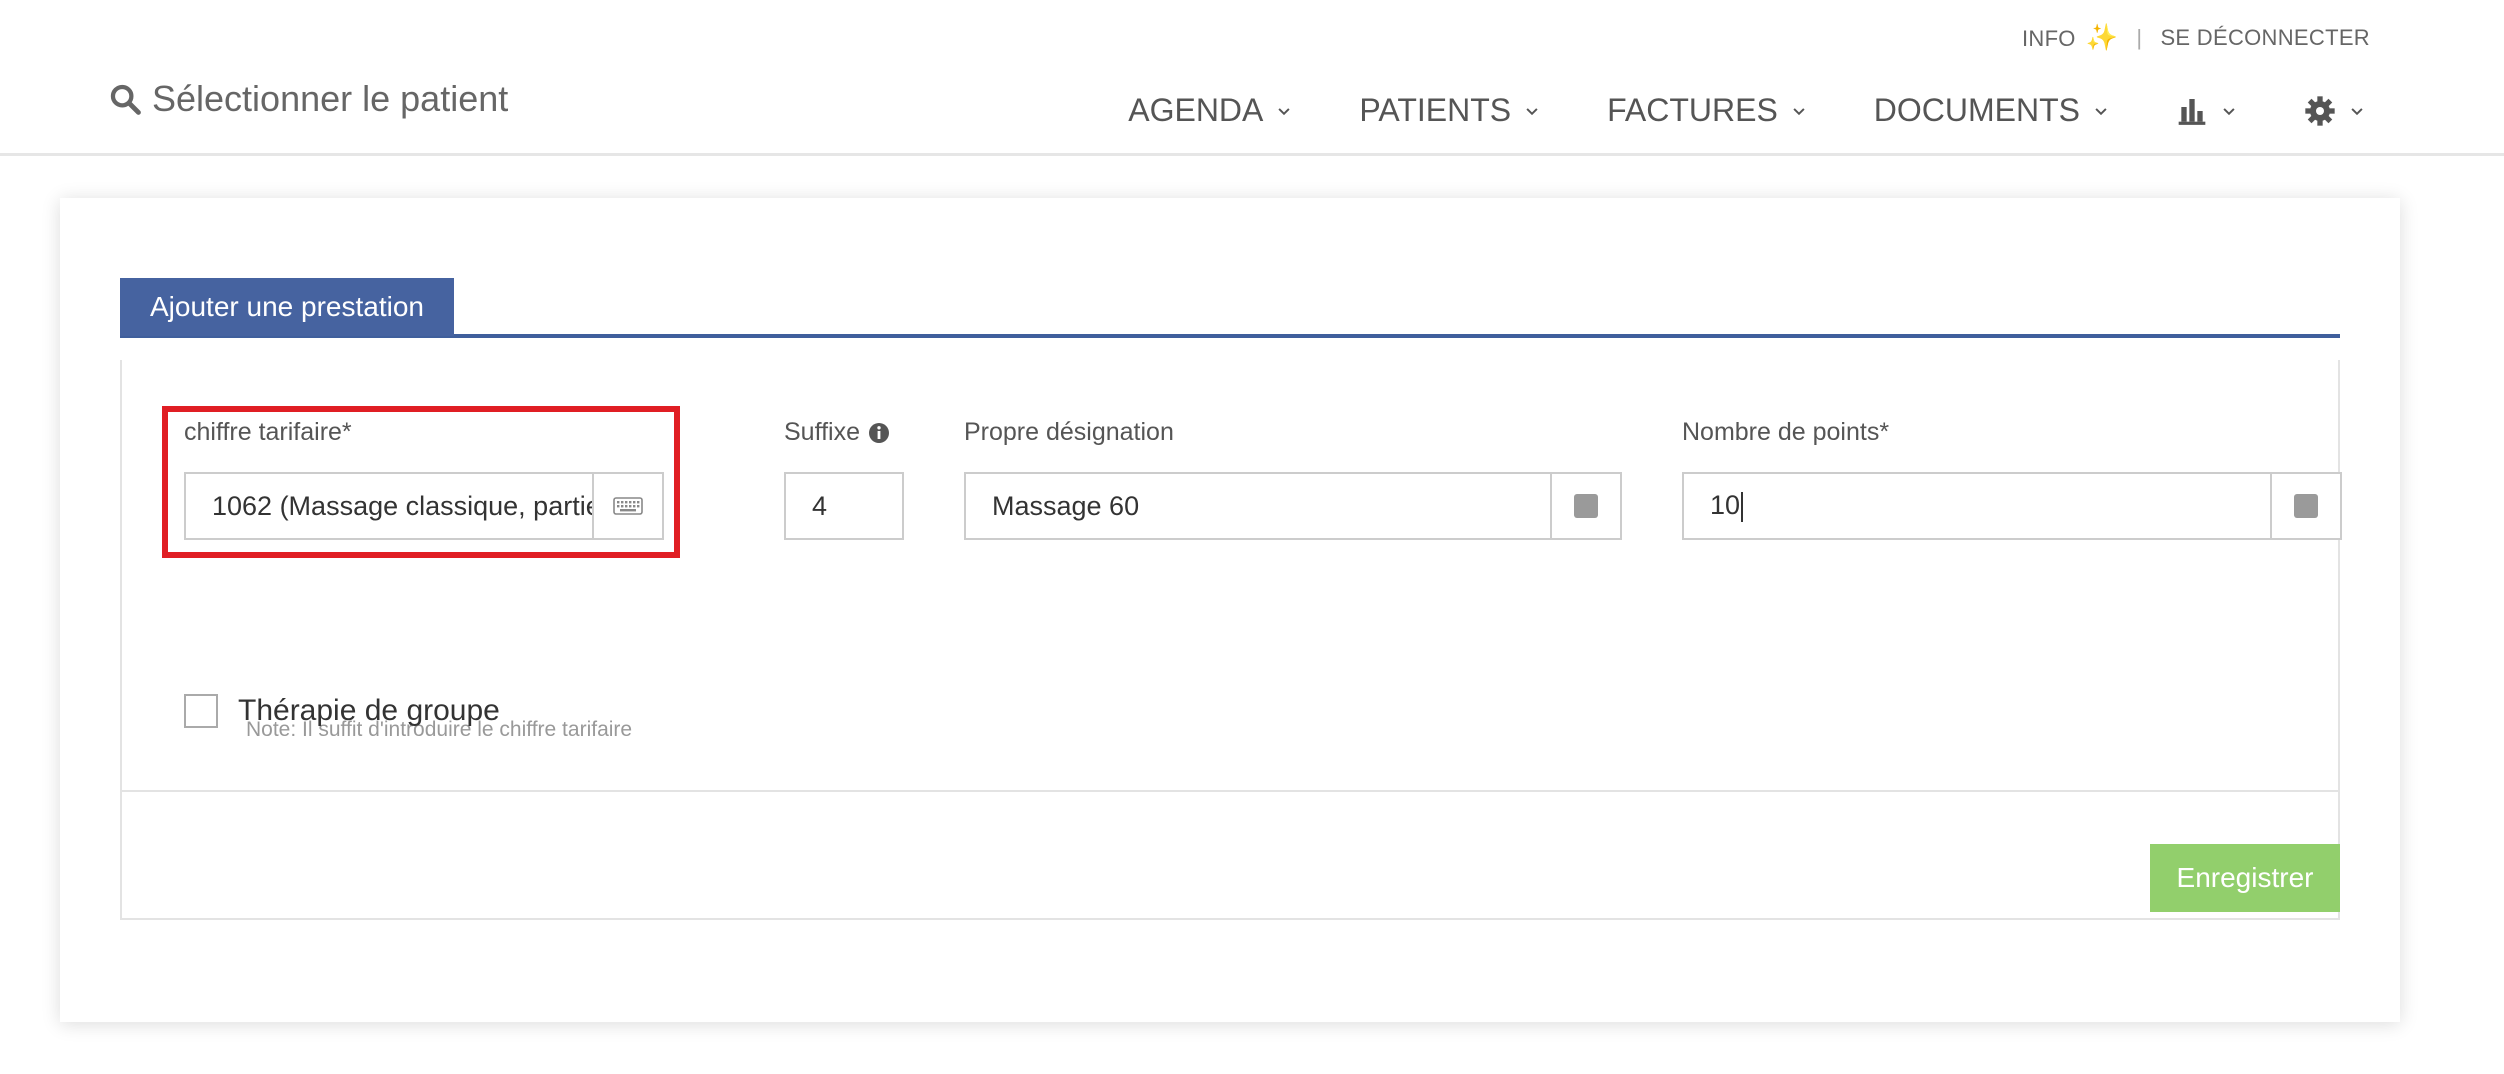 The image size is (2504, 1074). I want to click on save-button: Enregistrer, so click(2245, 878).